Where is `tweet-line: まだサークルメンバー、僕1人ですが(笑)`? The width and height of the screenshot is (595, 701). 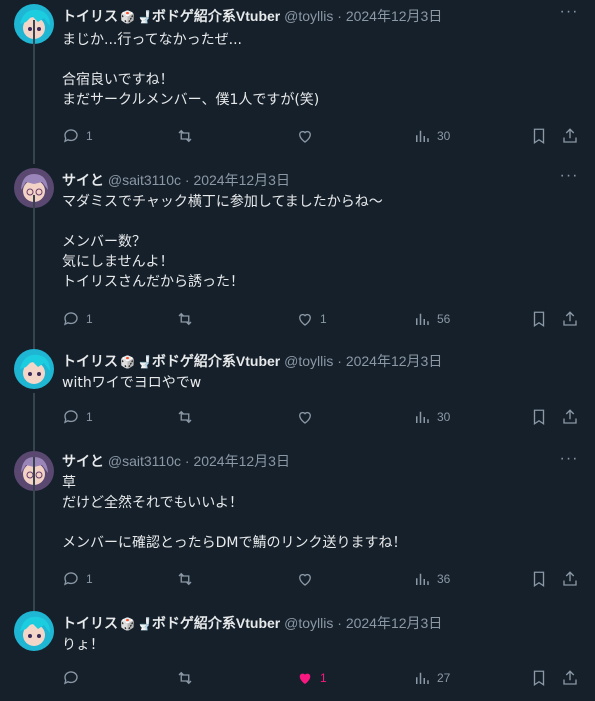
tweet-line: まだサークルメンバー、僕1人ですが(笑) is located at coordinates (191, 100).